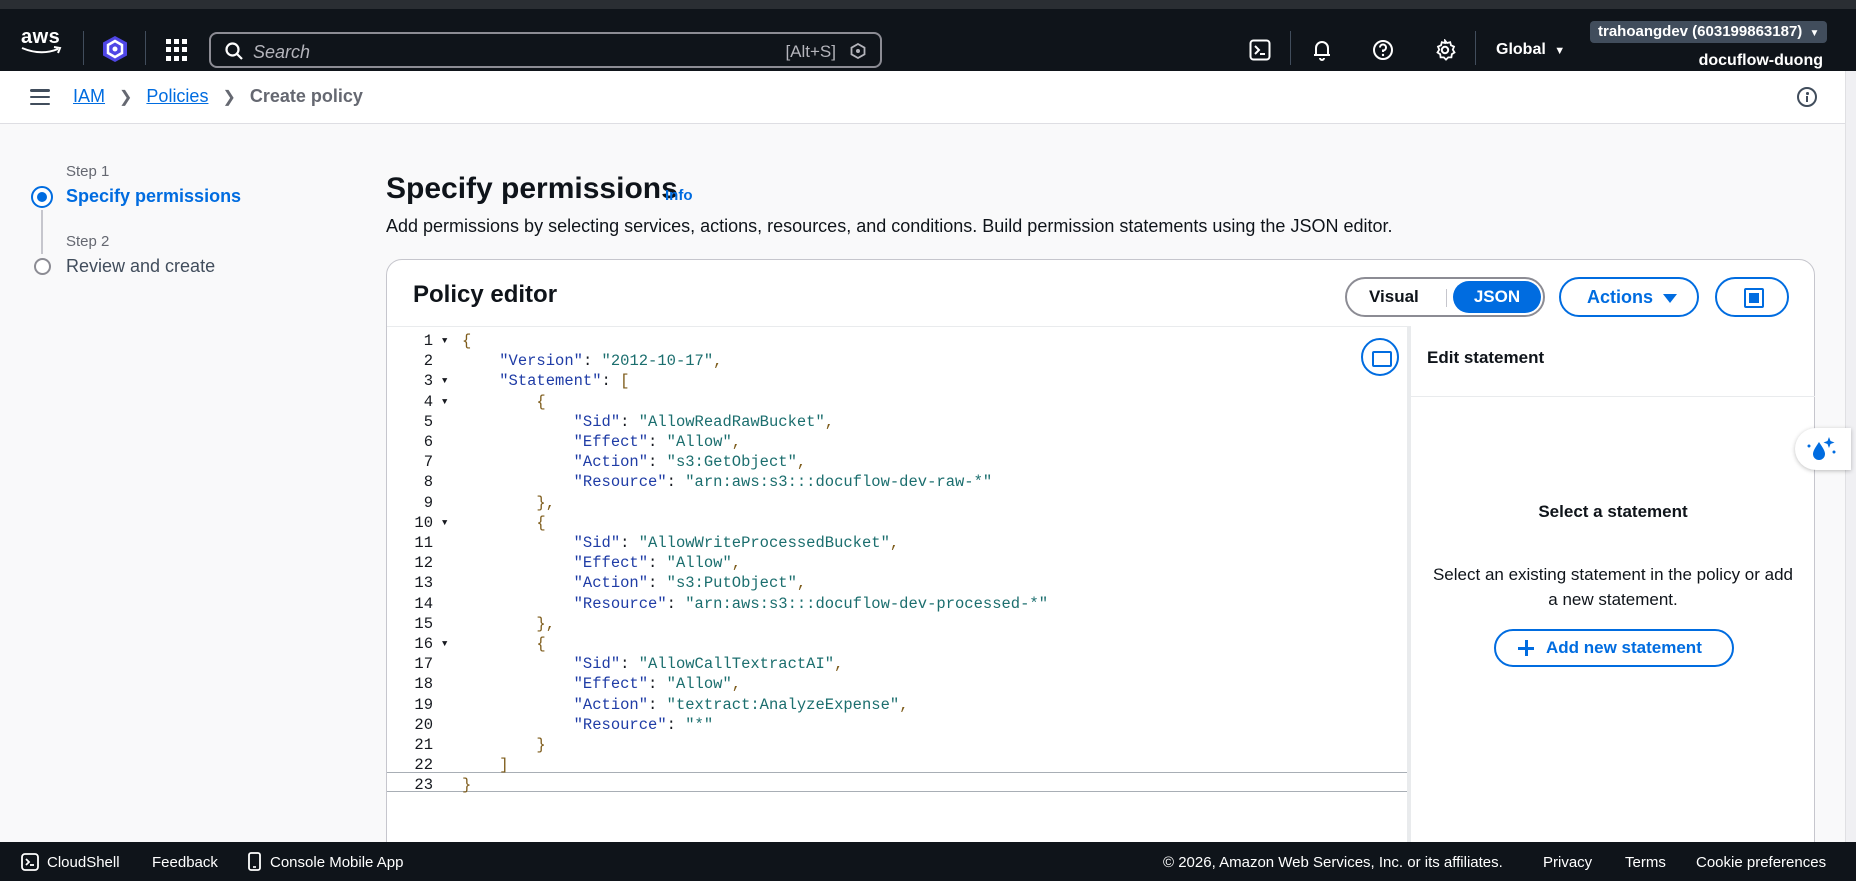  What do you see at coordinates (1446, 298) in the screenshot?
I see `toggle-divider` at bounding box center [1446, 298].